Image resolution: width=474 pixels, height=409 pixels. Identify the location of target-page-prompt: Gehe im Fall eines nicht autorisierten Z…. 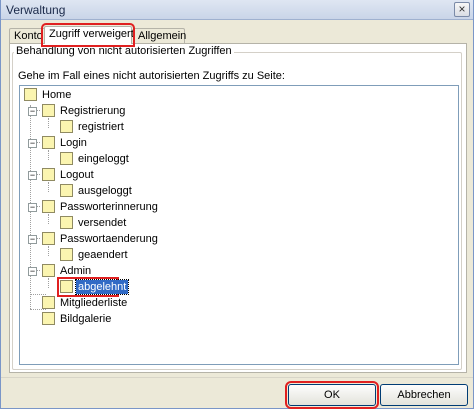
(151, 76).